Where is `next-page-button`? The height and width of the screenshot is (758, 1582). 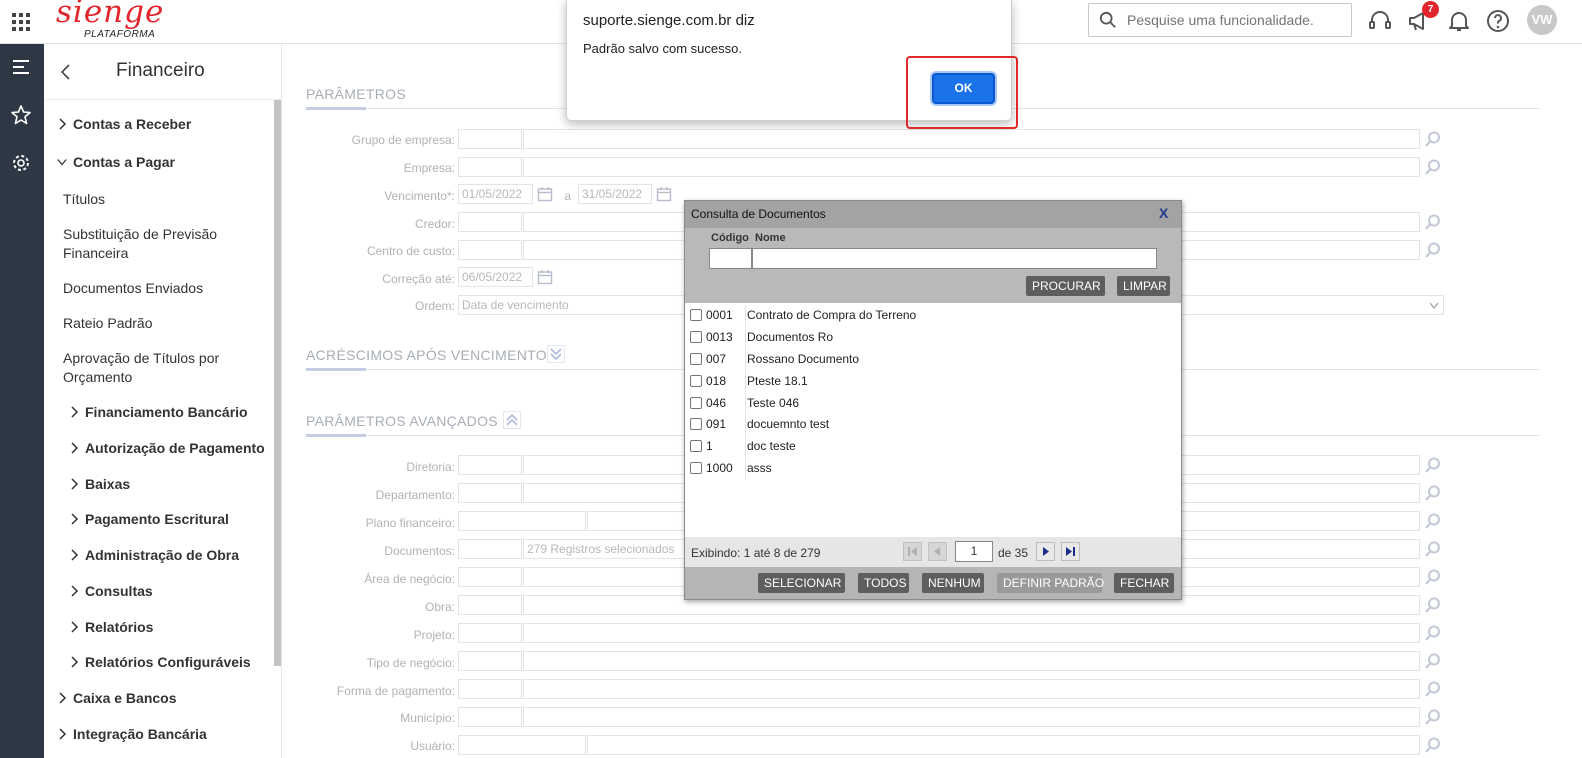
next-page-button is located at coordinates (1045, 551).